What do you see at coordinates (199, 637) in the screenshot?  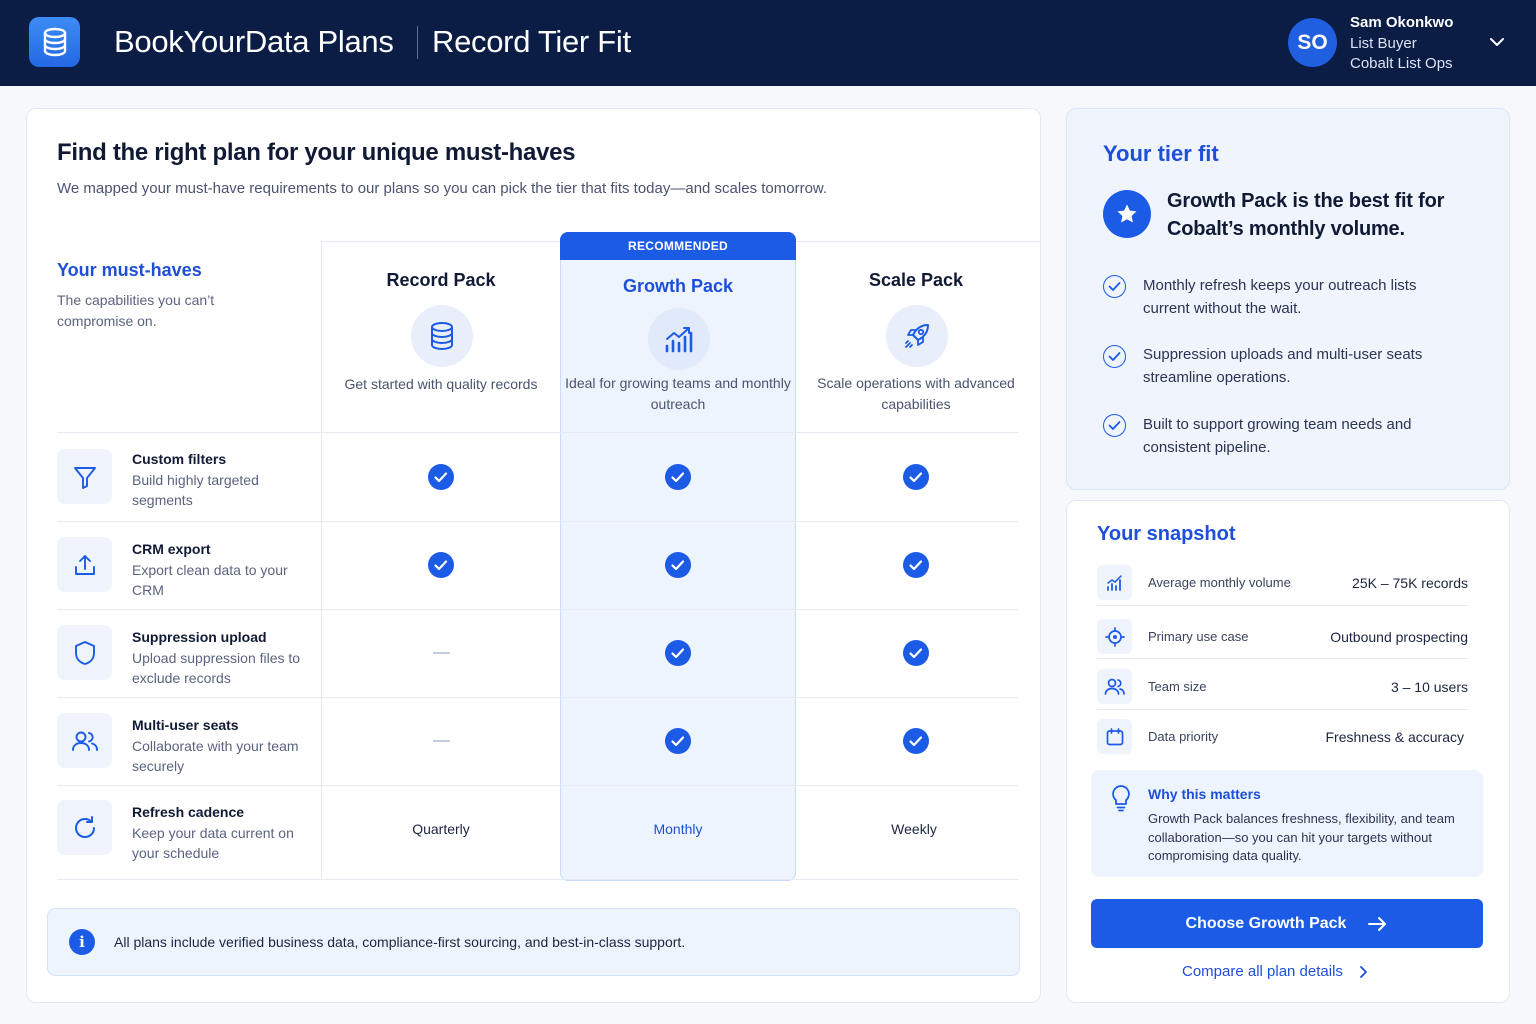 I see `feature-title-suppression-upload: Suppression upload` at bounding box center [199, 637].